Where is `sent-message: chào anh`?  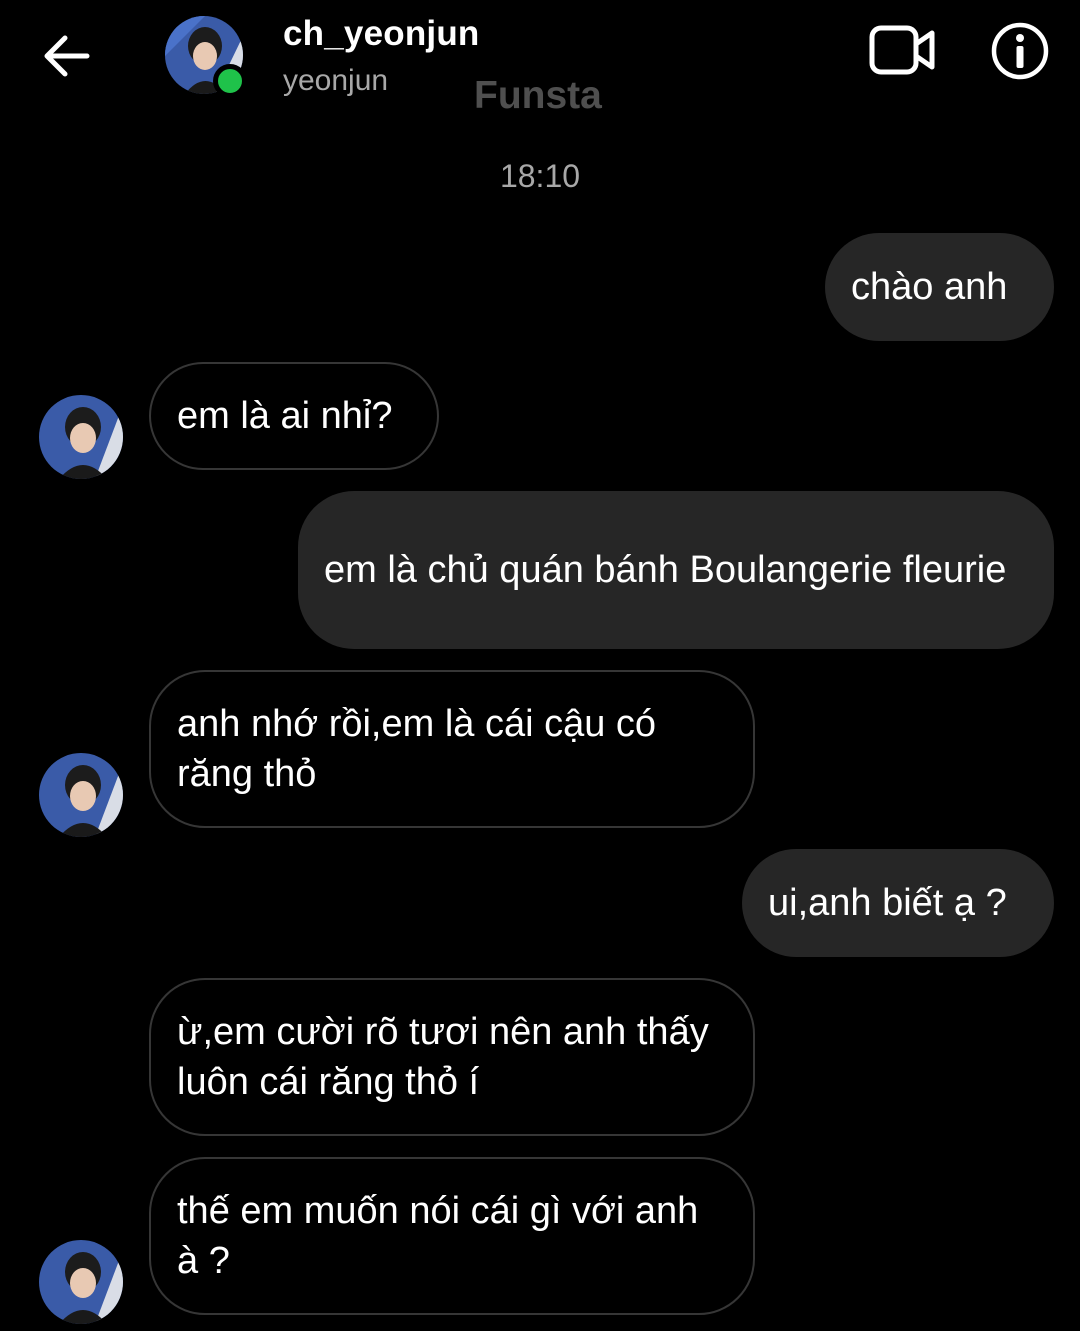 sent-message: chào anh is located at coordinates (939, 287).